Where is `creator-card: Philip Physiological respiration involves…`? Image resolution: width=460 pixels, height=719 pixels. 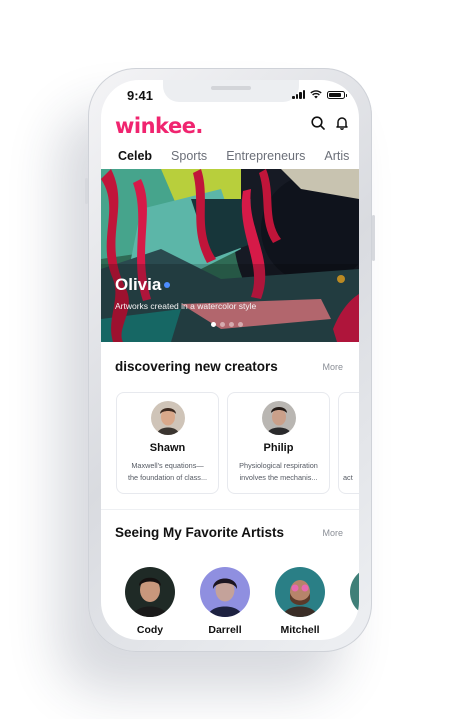 creator-card: Philip Physiological respiration involves… is located at coordinates (278, 443).